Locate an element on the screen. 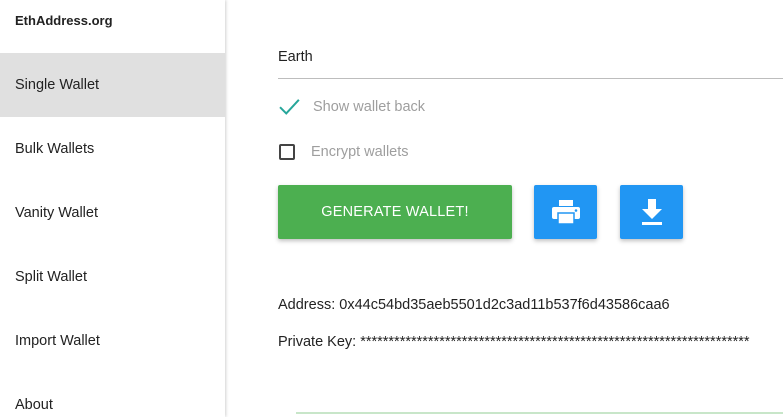 The height and width of the screenshot is (417, 783). check-icon is located at coordinates (289, 107).